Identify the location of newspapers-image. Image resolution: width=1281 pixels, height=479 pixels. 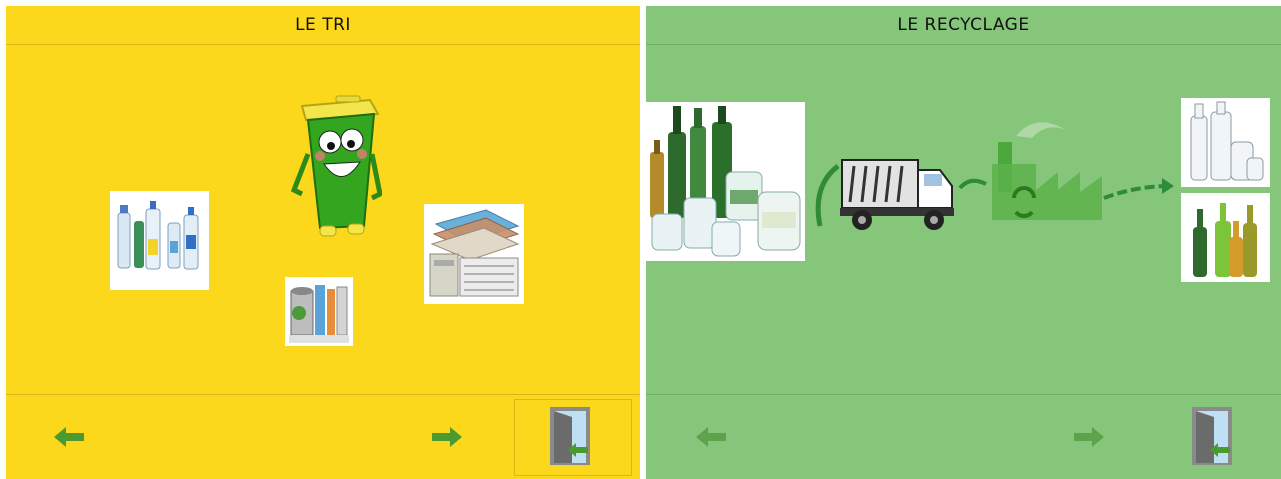
(474, 254).